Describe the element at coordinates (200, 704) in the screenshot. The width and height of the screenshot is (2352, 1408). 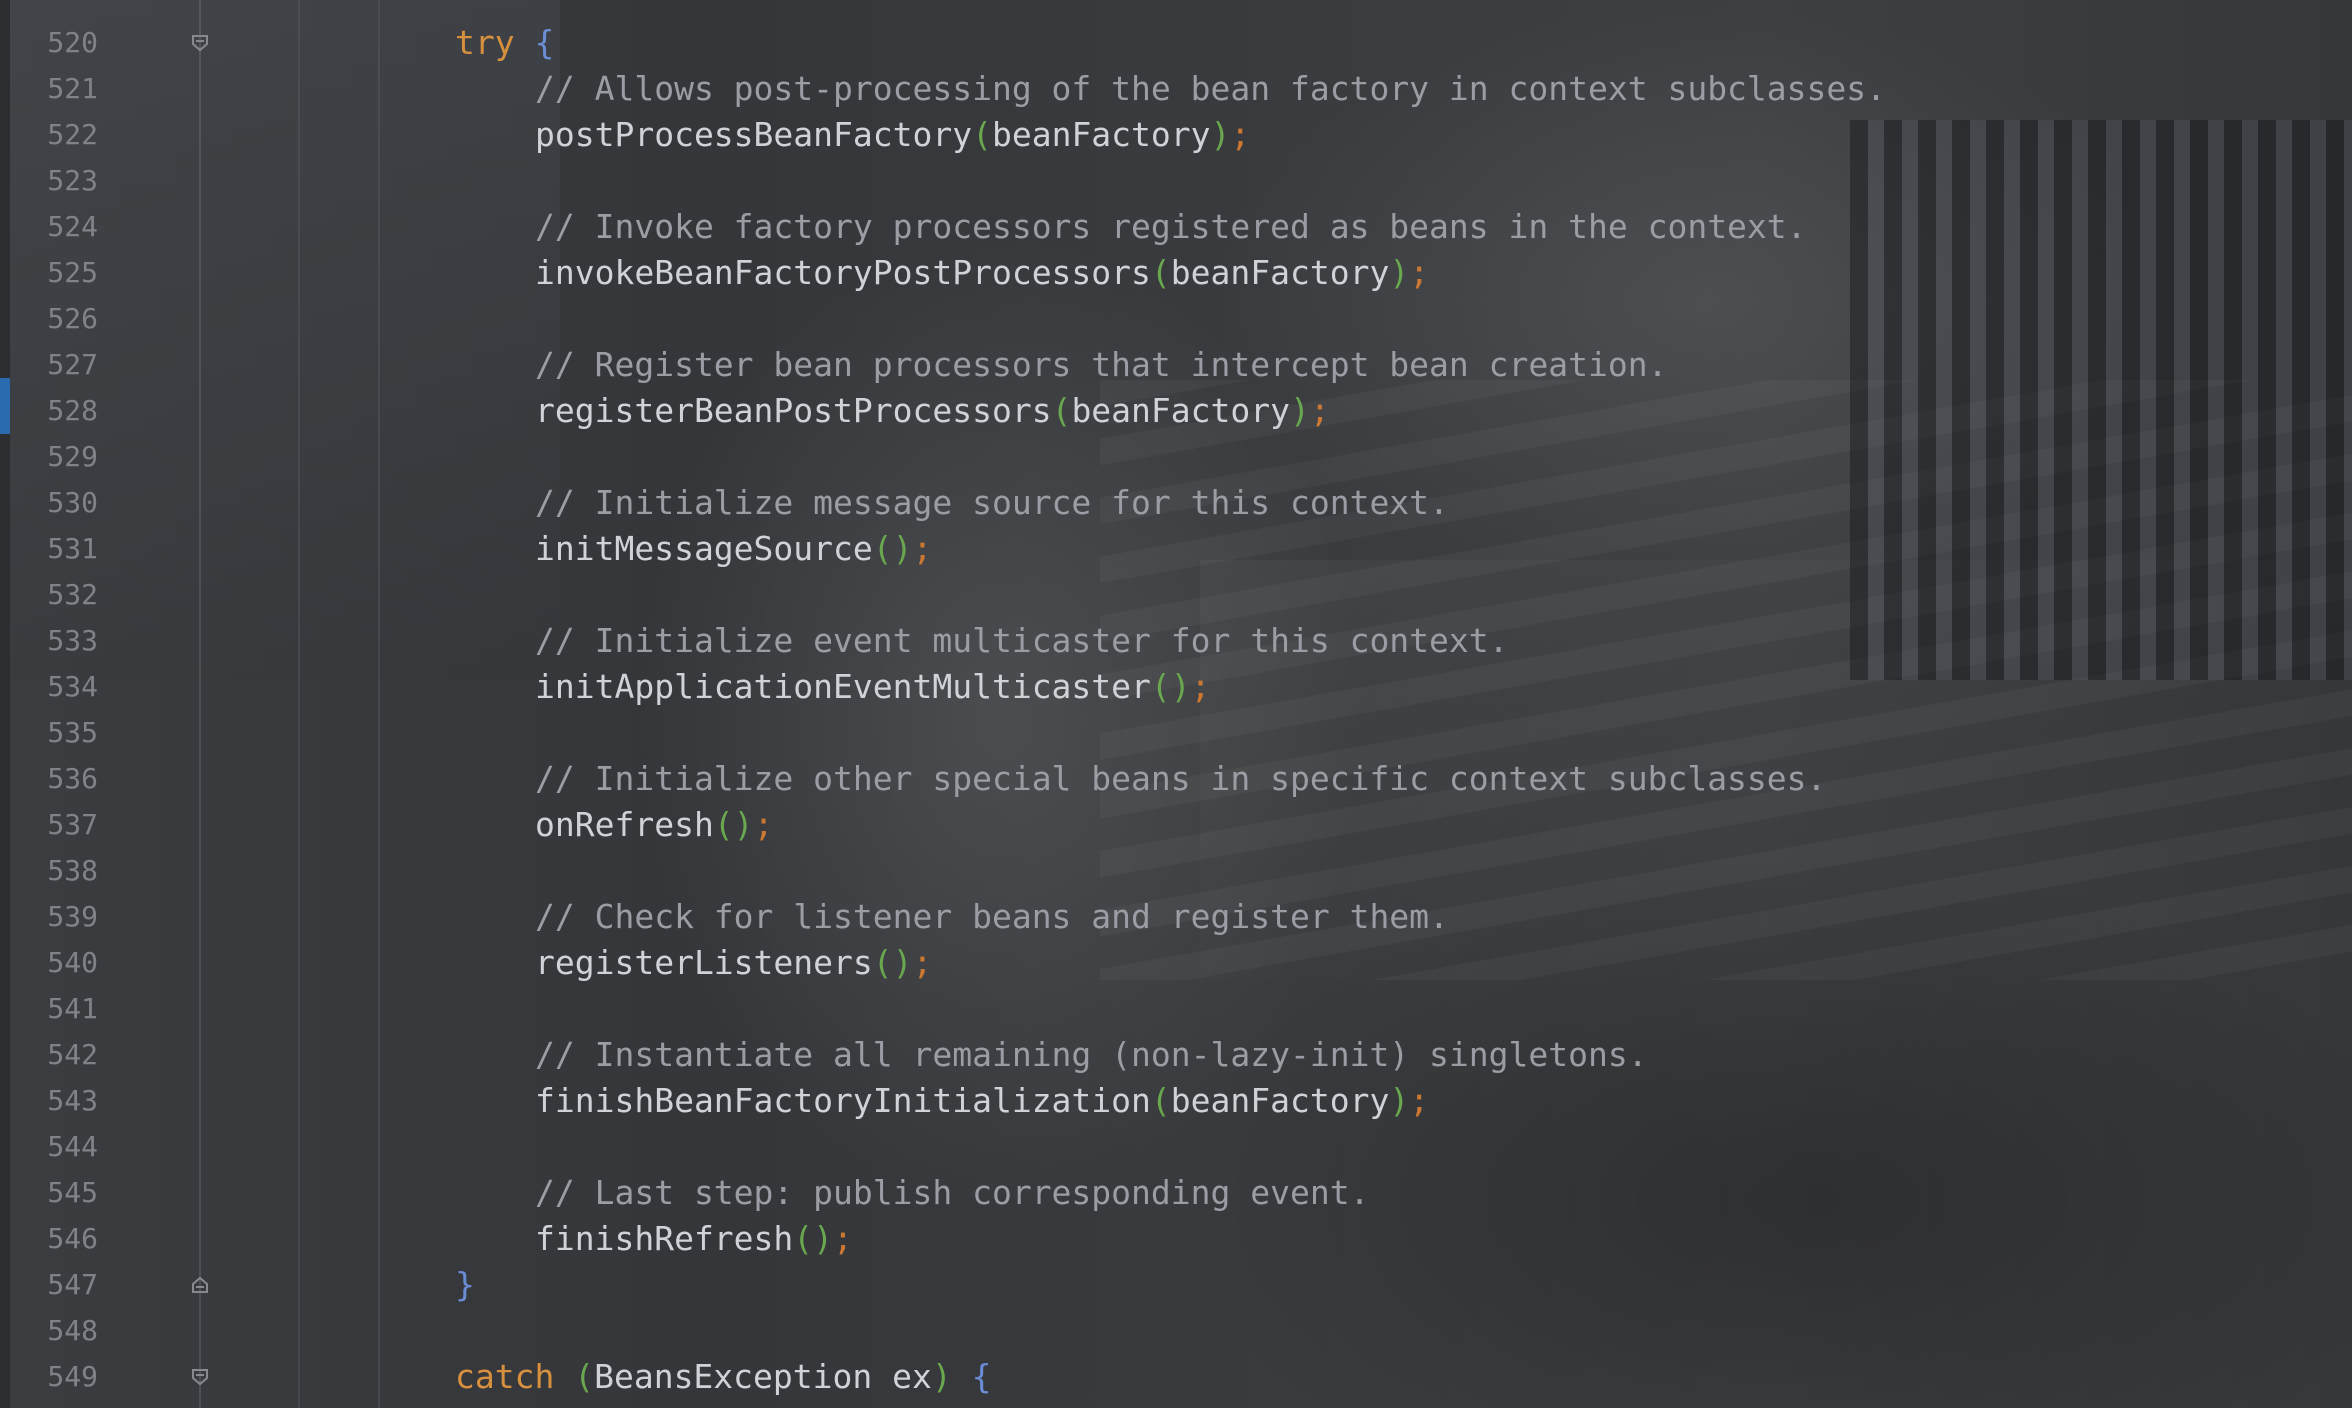
I see `fold-guide-line` at that location.